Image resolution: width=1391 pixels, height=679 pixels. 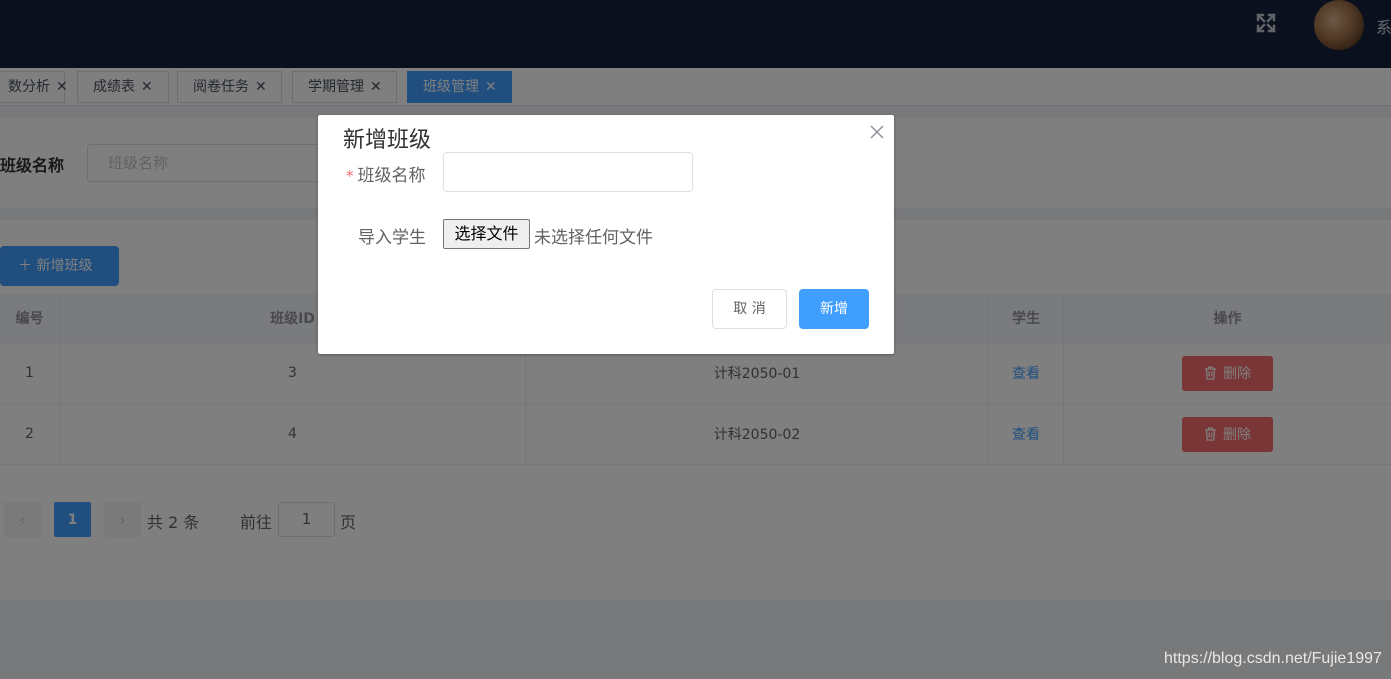 I want to click on required-mark: *, so click(x=350, y=176).